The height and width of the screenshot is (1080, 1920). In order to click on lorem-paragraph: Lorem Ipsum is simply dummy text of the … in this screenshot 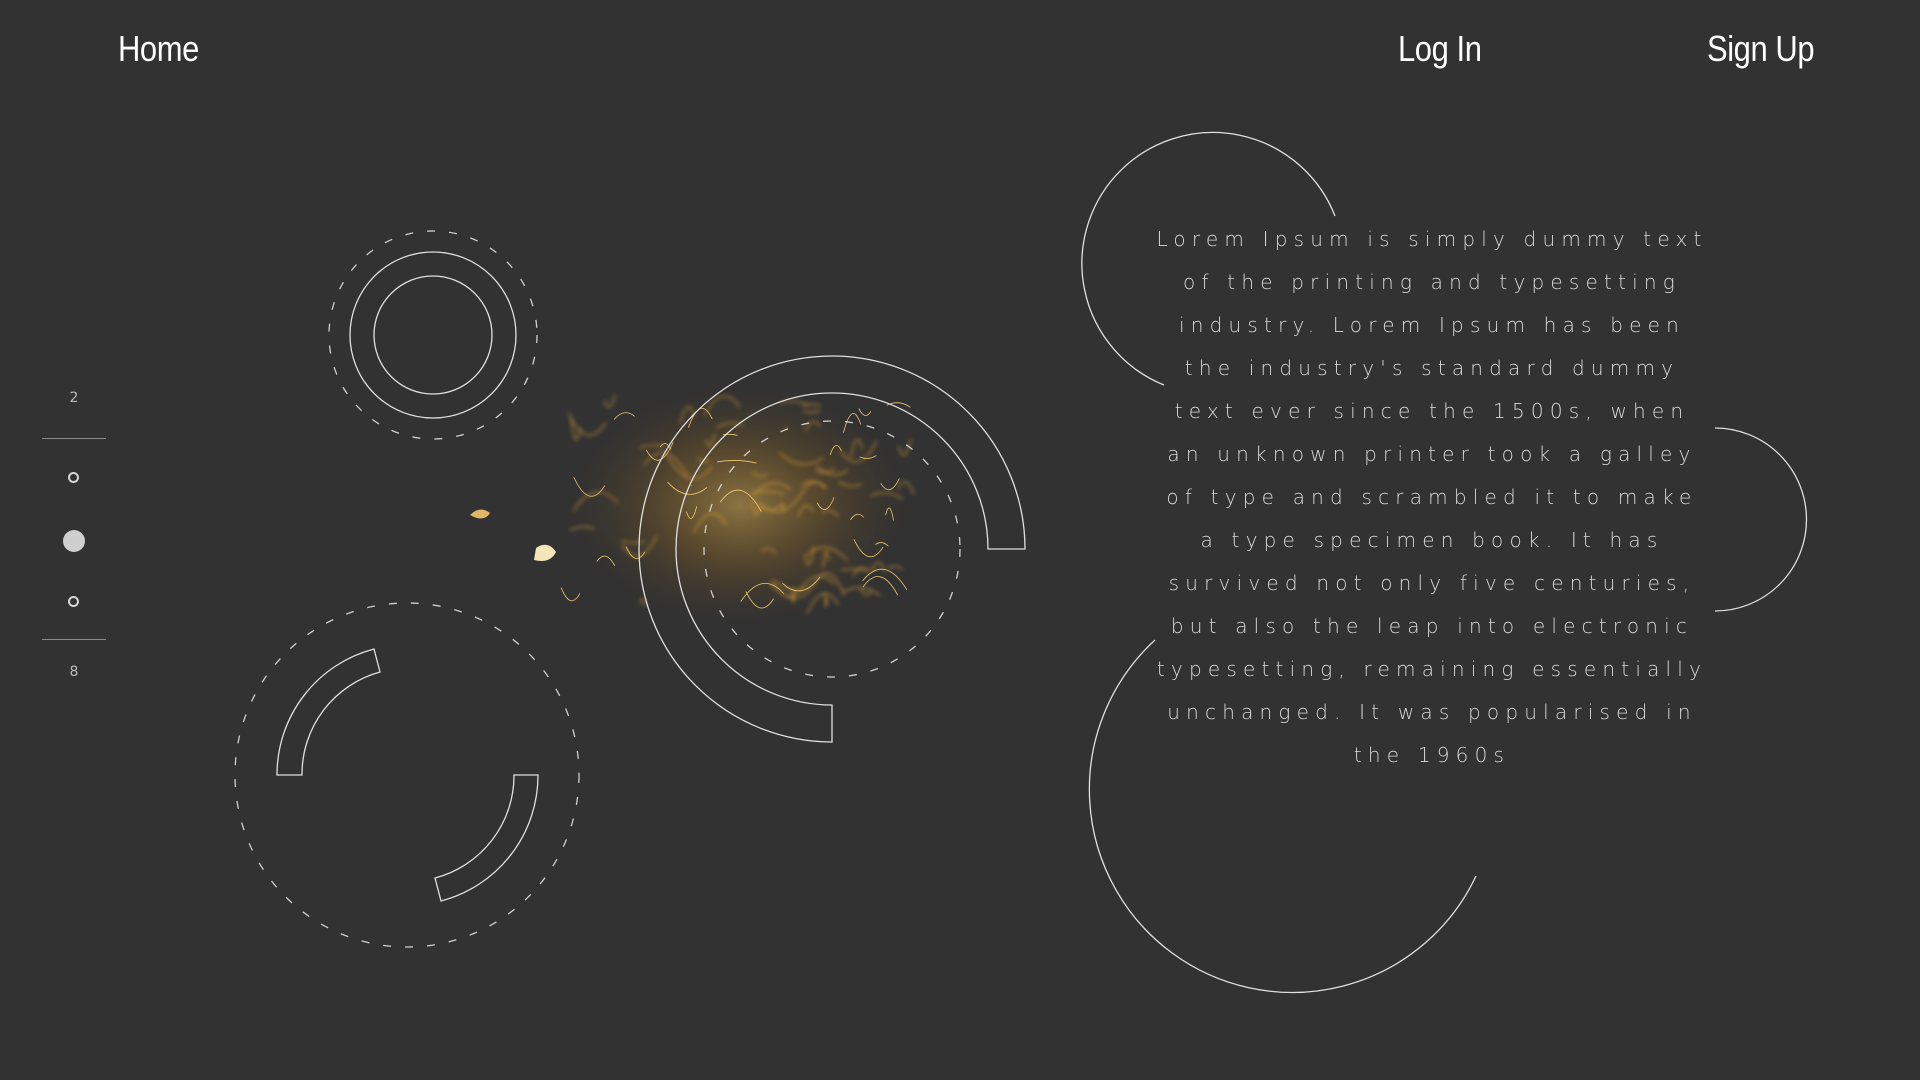, I will do `click(1432, 497)`.